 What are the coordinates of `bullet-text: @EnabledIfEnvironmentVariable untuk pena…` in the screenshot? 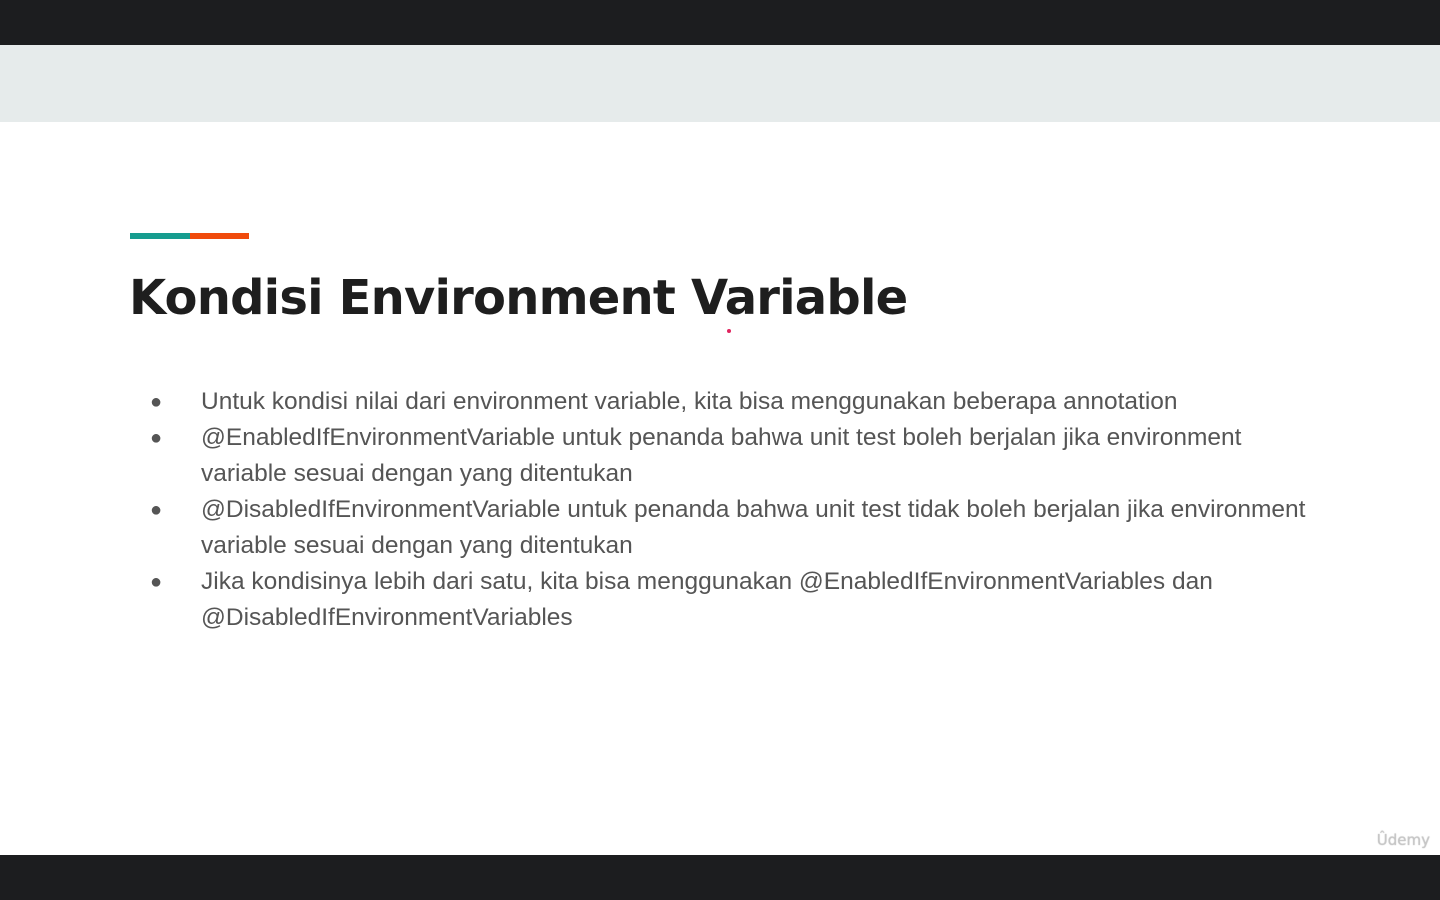 It's located at (721, 455).